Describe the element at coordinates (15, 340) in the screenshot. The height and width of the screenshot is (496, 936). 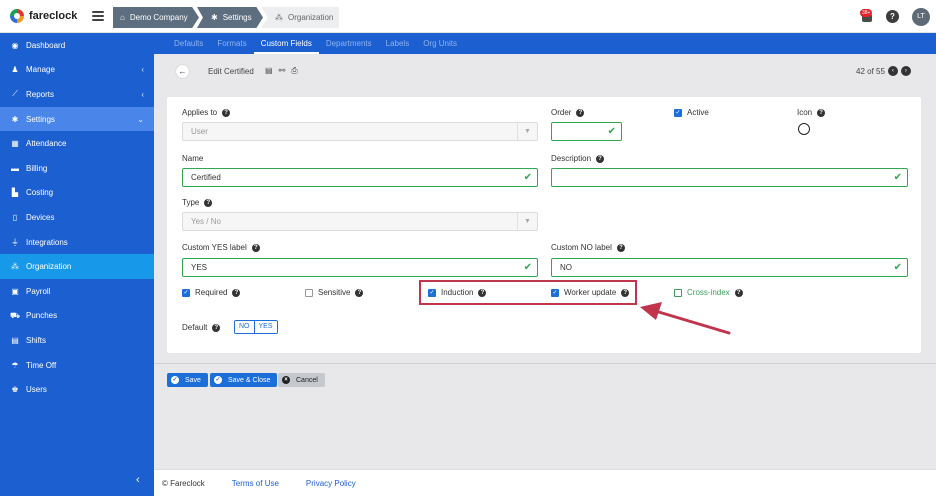
I see `calendar-icon: ▤` at that location.